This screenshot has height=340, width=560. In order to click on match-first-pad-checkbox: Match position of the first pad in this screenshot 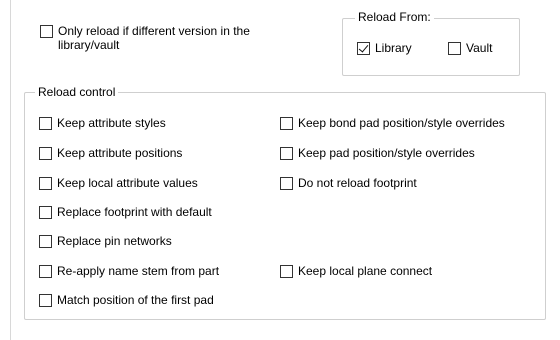, I will do `click(126, 300)`.